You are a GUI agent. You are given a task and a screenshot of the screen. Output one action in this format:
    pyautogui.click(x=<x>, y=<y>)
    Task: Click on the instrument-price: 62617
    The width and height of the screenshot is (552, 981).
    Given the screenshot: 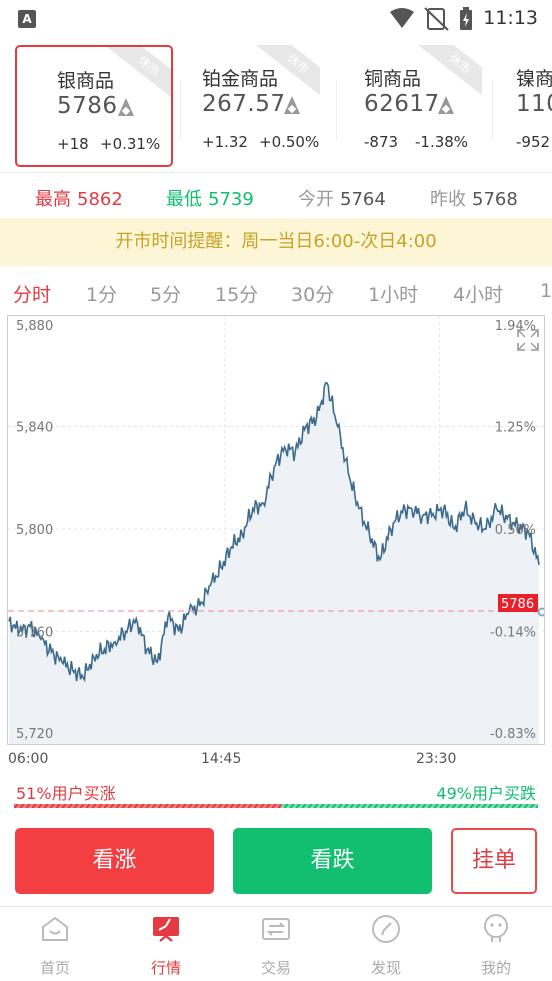 What is the action you would take?
    pyautogui.click(x=402, y=104)
    